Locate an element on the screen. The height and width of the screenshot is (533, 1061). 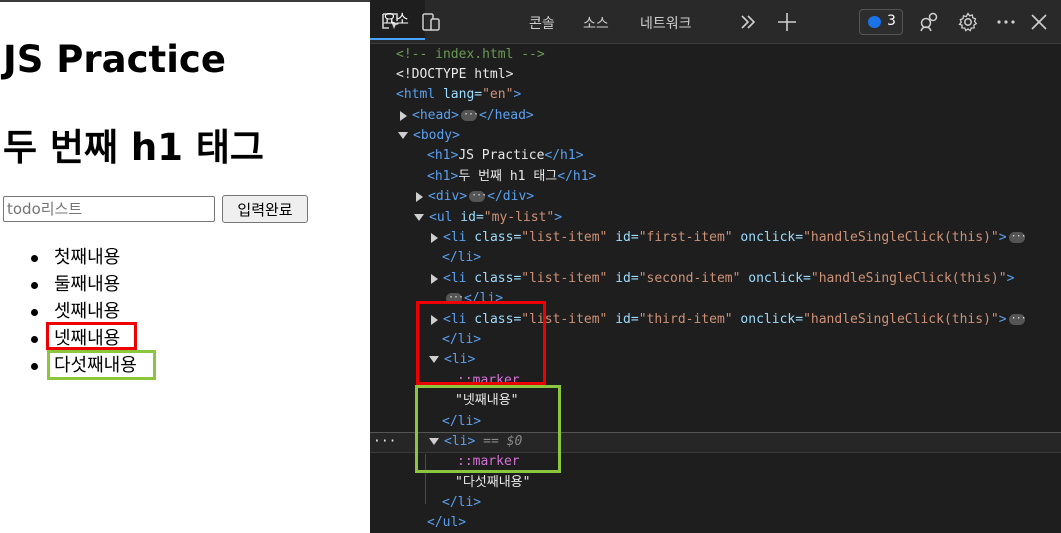
todo-input is located at coordinates (109, 209).